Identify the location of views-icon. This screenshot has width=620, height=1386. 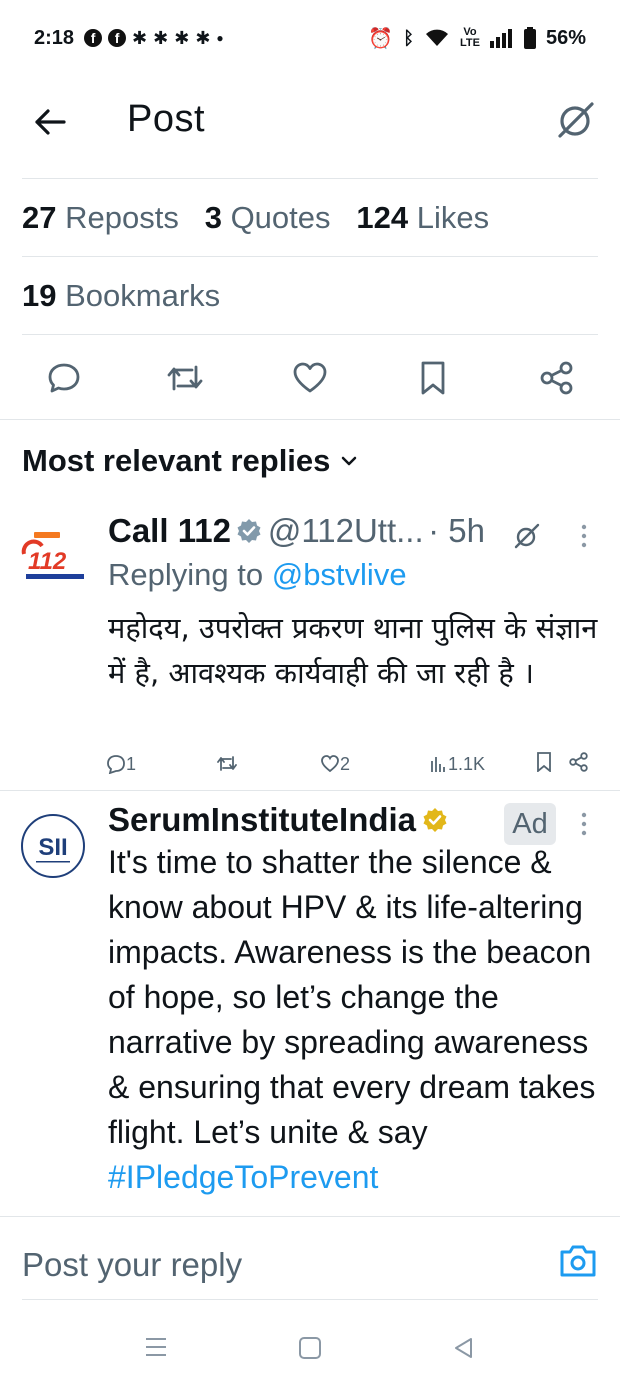
(438, 764).